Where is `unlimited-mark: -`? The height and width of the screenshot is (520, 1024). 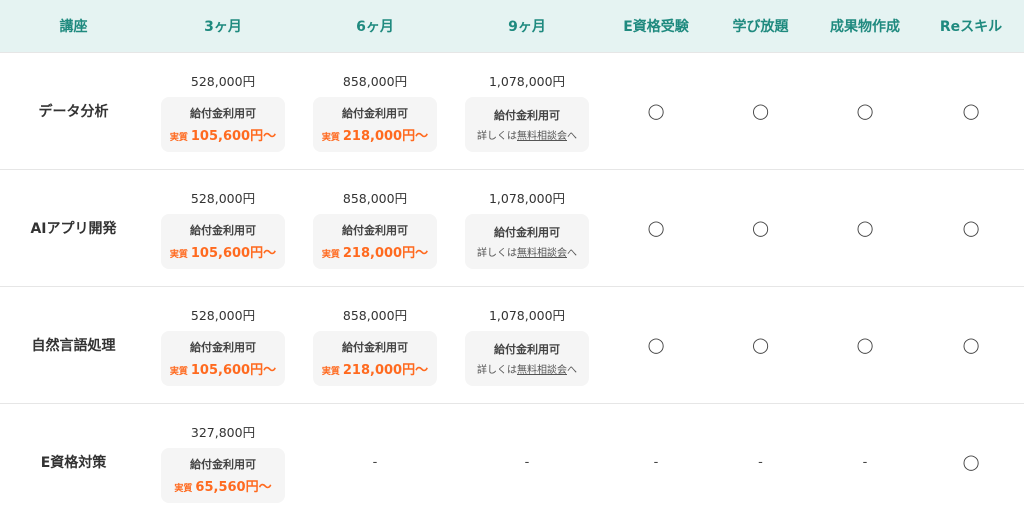
unlimited-mark: - is located at coordinates (760, 462).